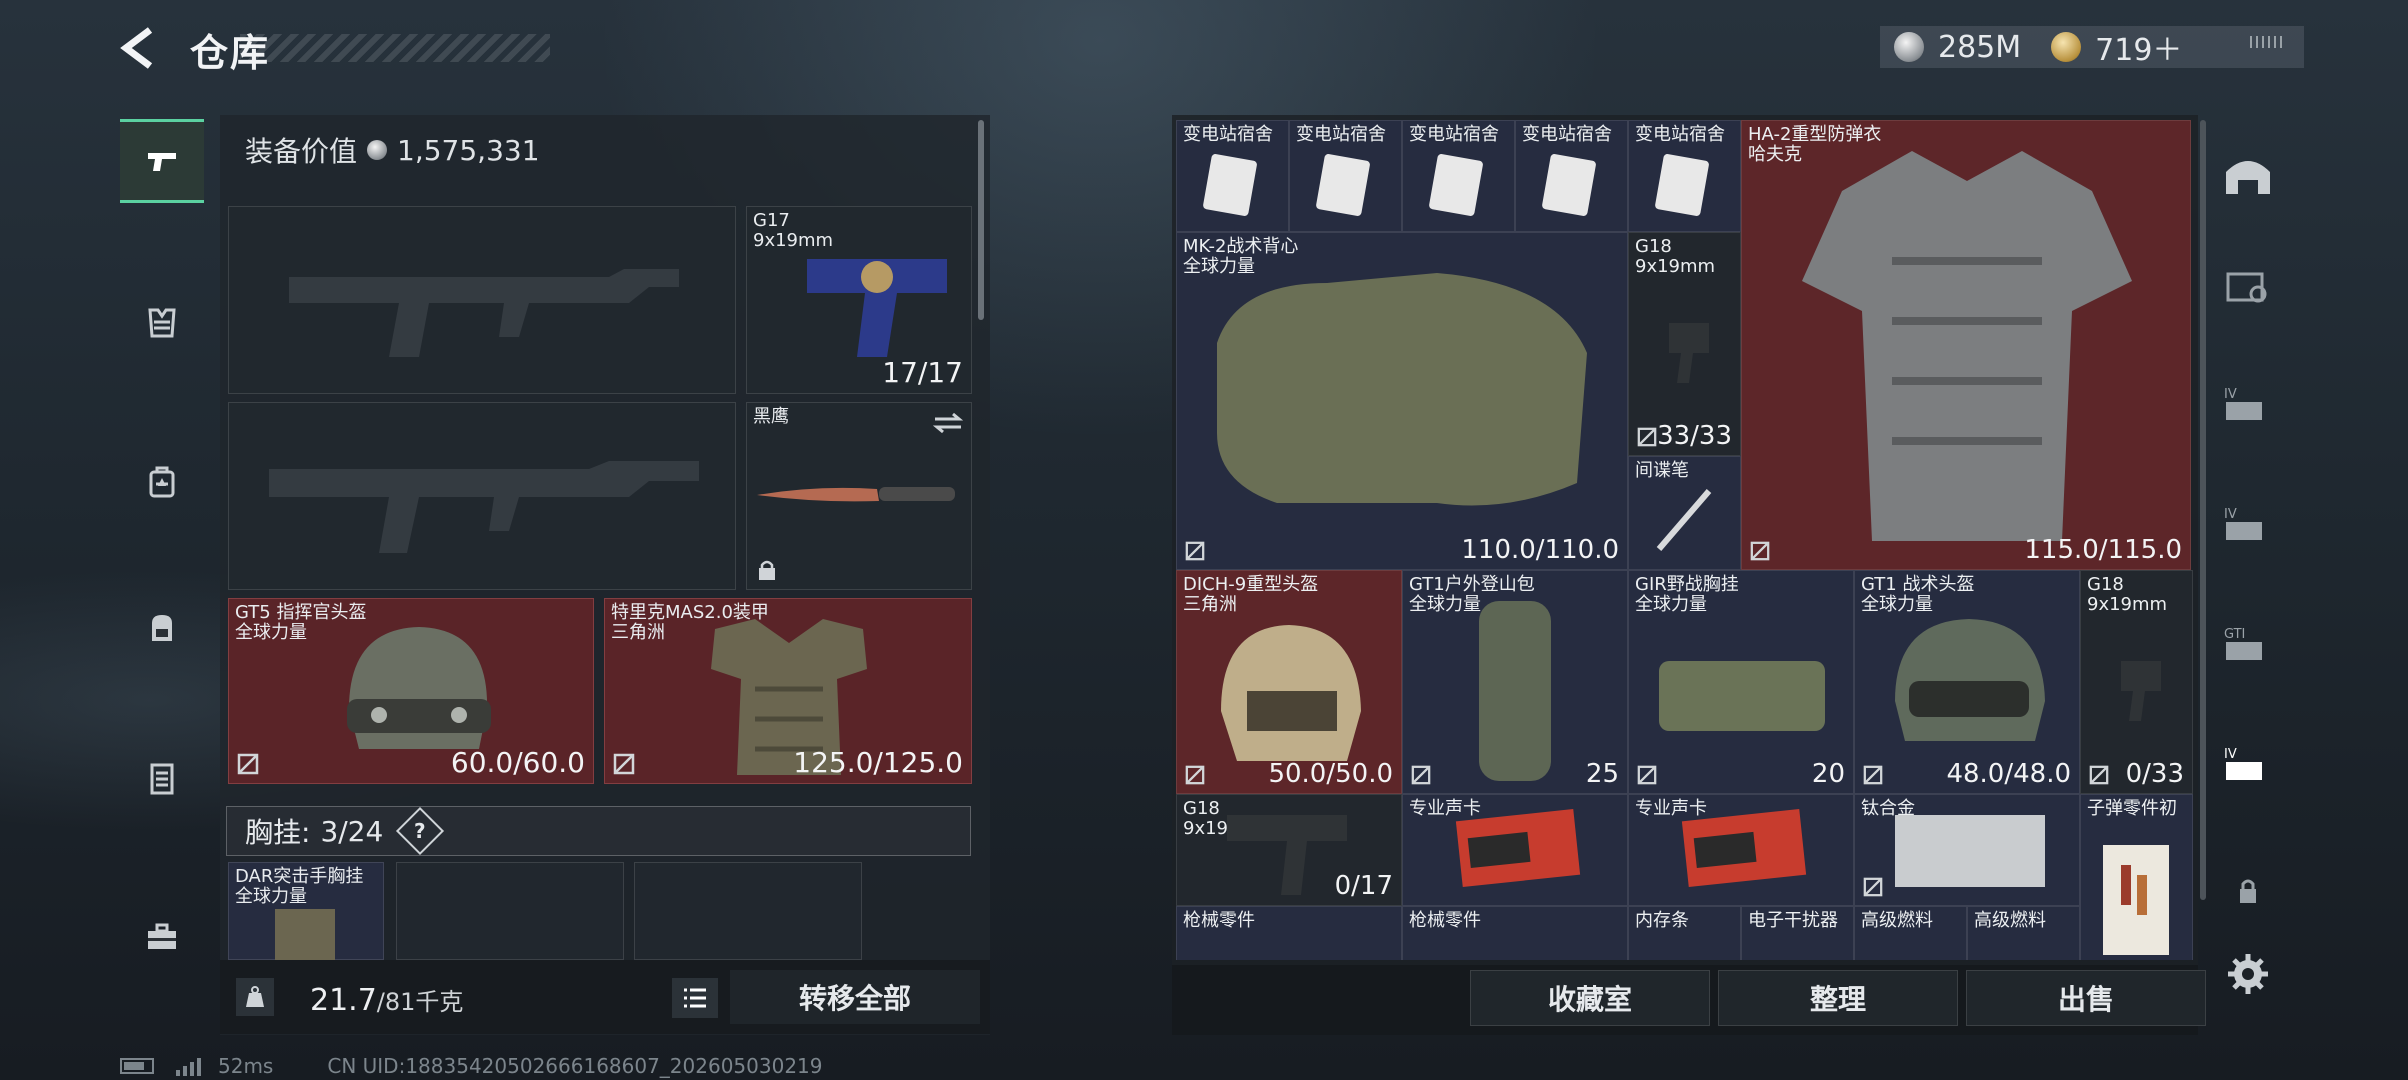 The image size is (2408, 1080). I want to click on list-view-button, so click(695, 998).